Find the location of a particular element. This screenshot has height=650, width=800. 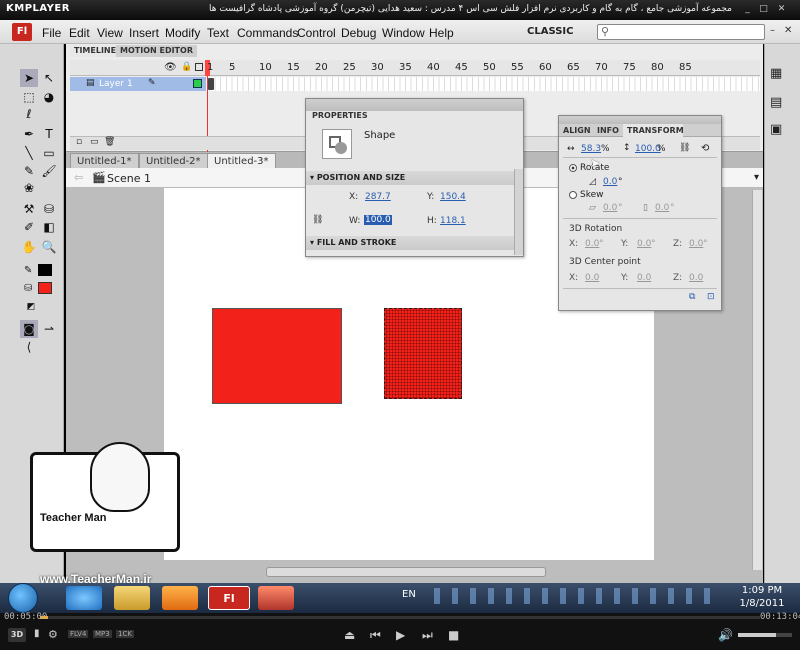

new-folder-icon: ▭ is located at coordinates (94, 142).